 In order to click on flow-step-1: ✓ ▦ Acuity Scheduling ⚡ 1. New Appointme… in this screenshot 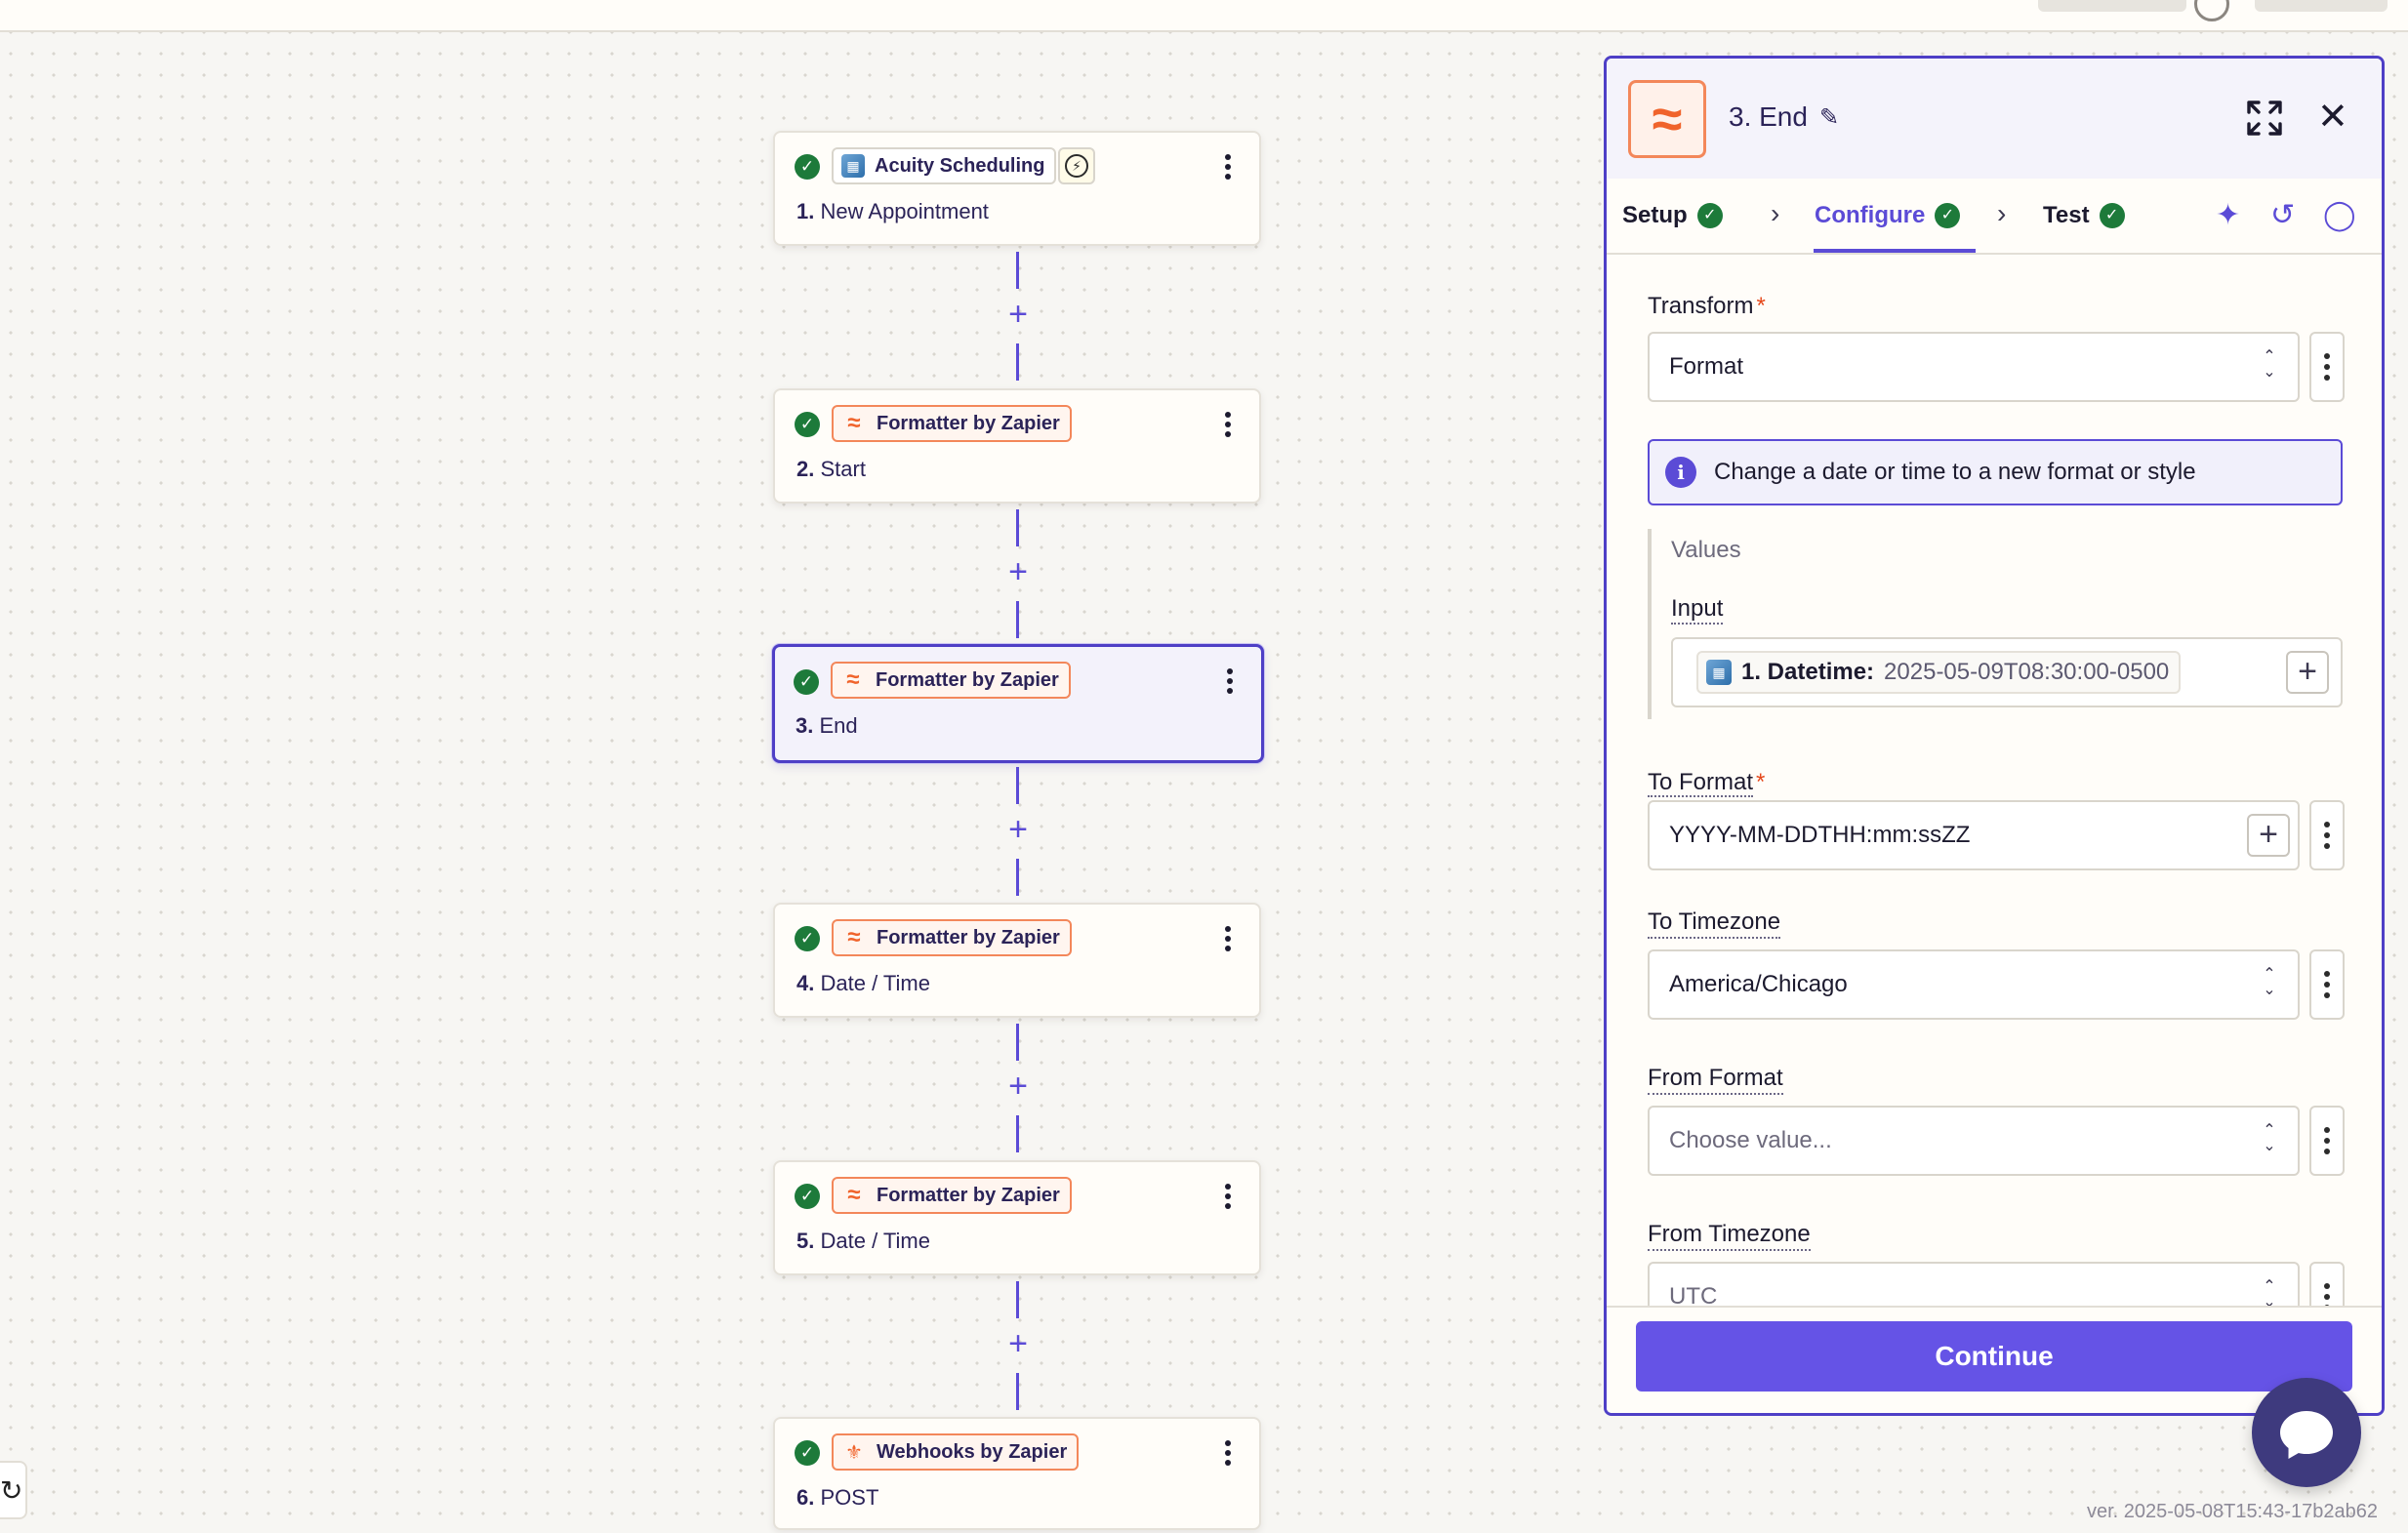, I will do `click(1017, 189)`.